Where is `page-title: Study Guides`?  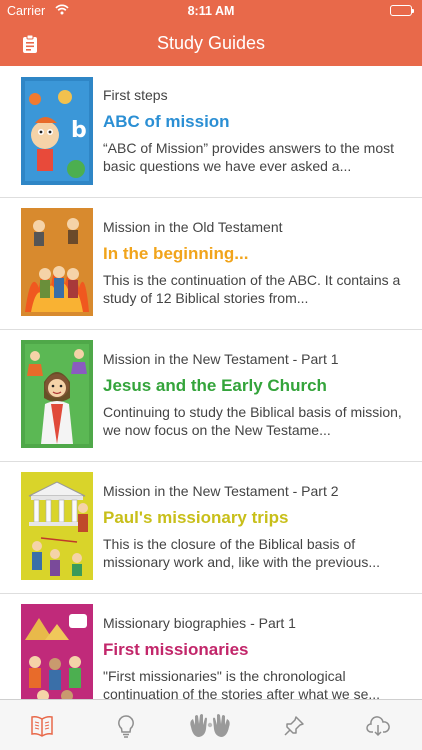
page-title: Study Guides is located at coordinates (211, 43).